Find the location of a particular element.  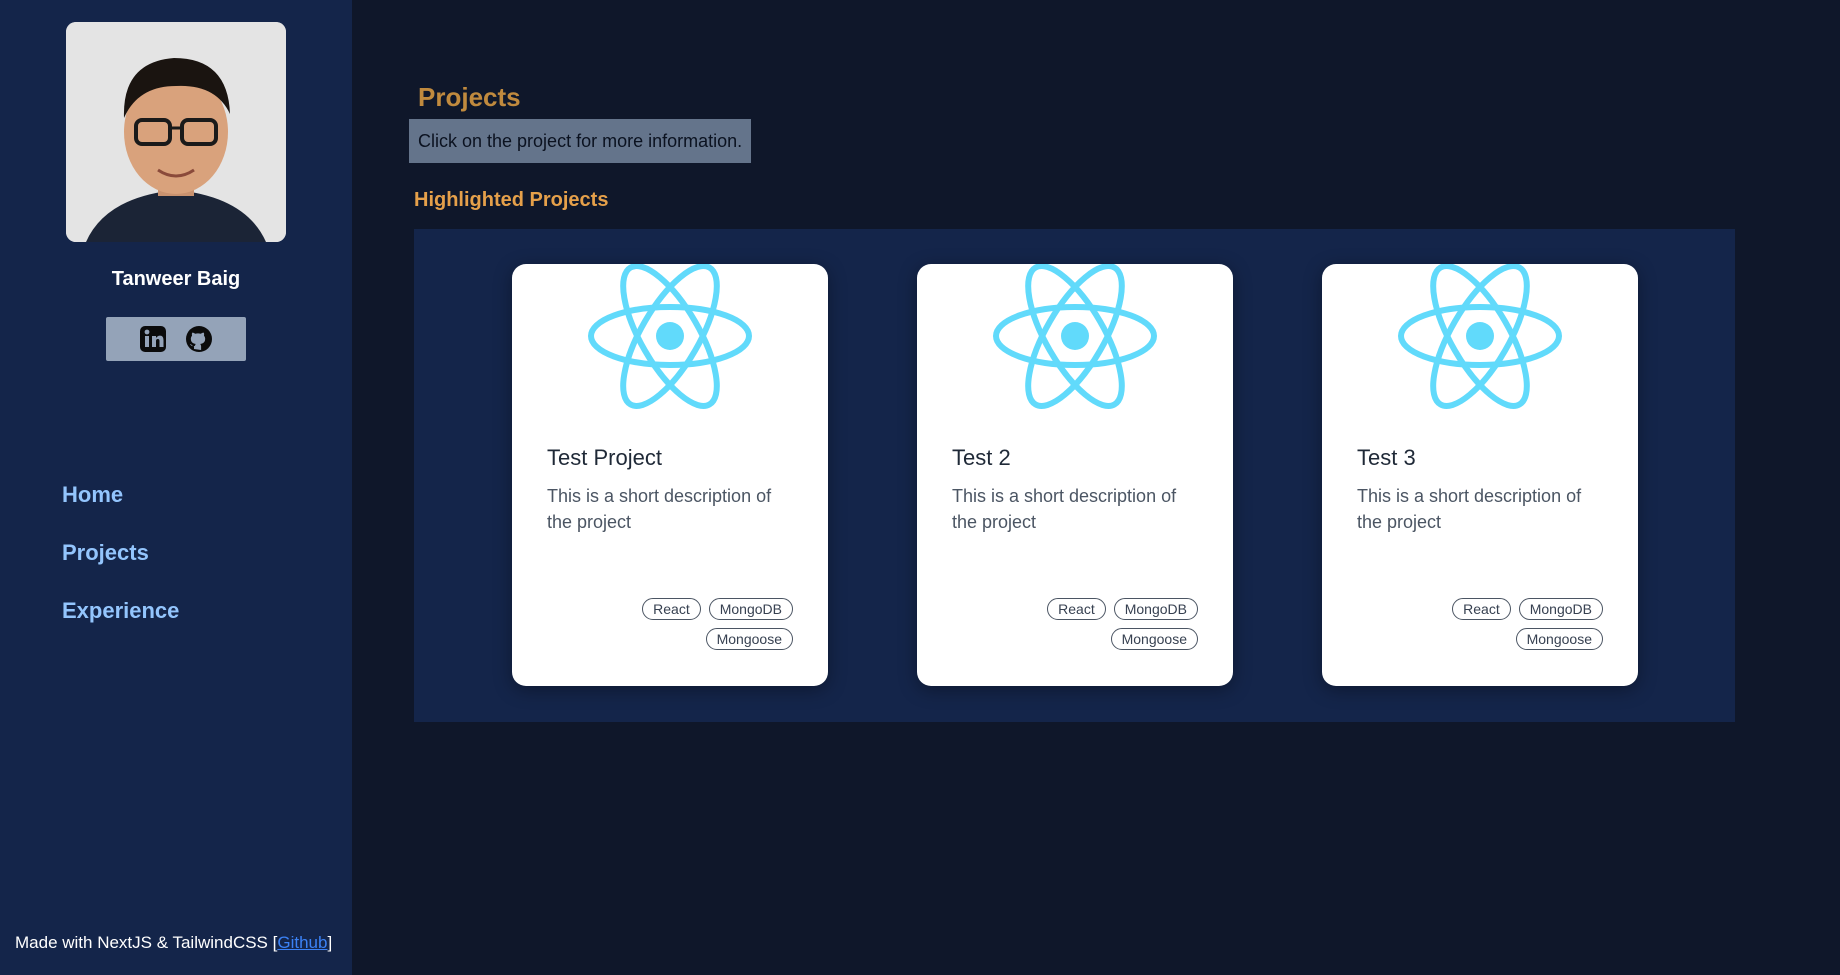

avatar is located at coordinates (176, 132).